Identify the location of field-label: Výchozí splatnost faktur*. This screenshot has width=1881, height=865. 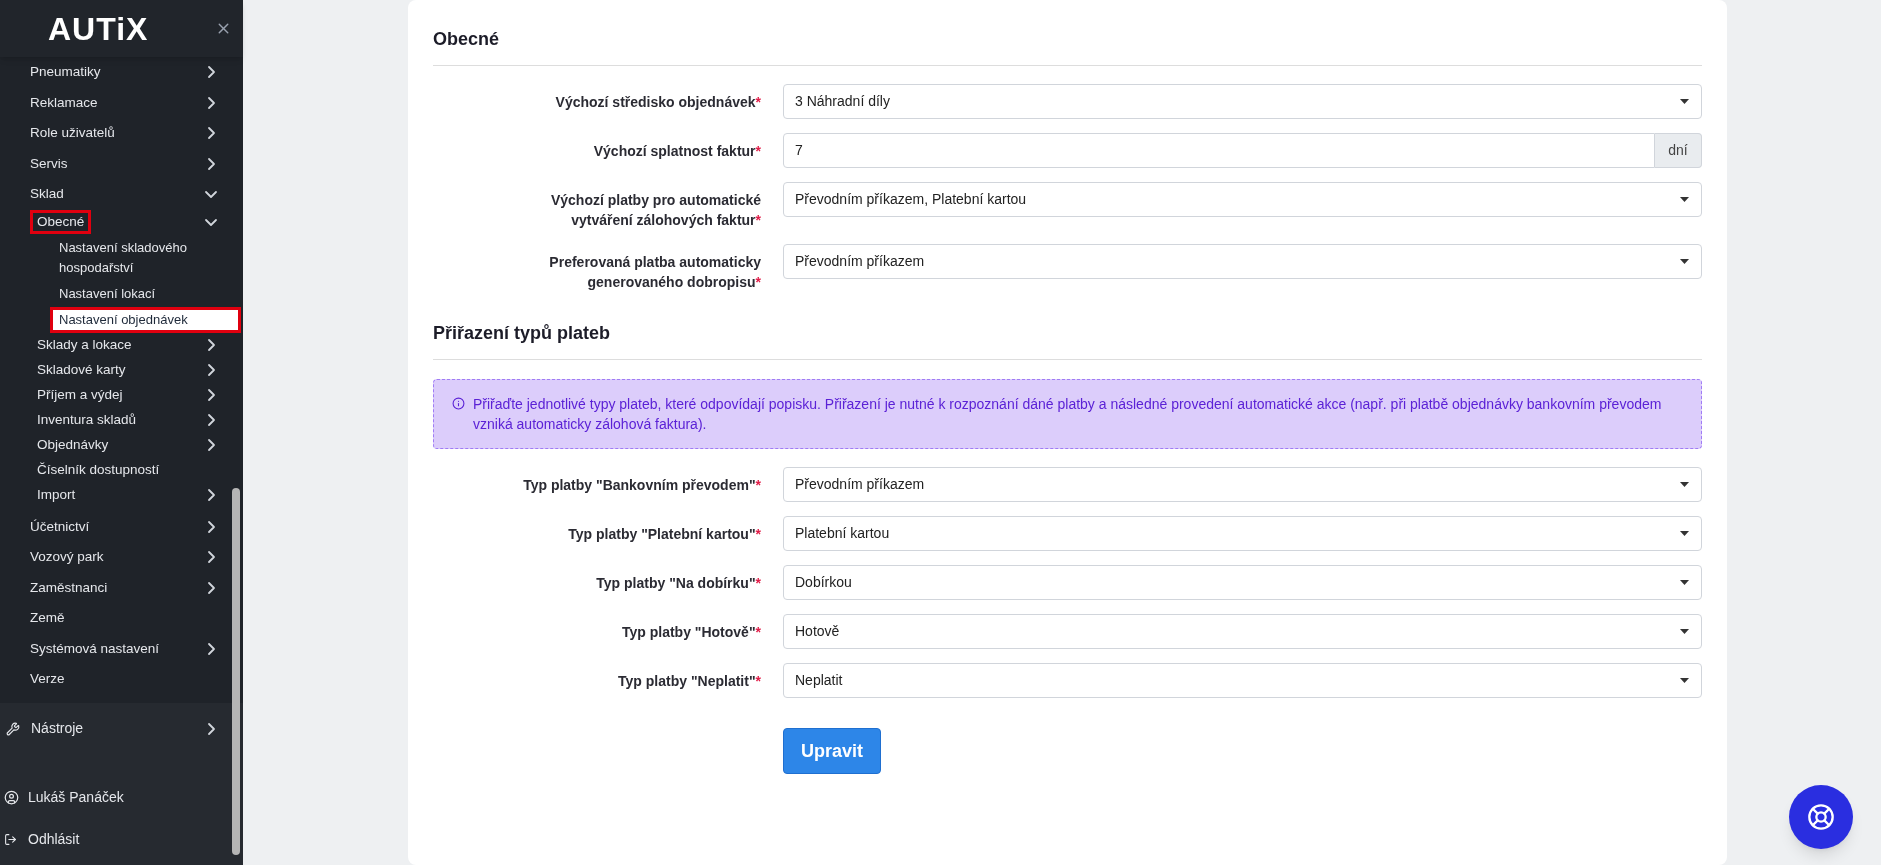
(677, 151).